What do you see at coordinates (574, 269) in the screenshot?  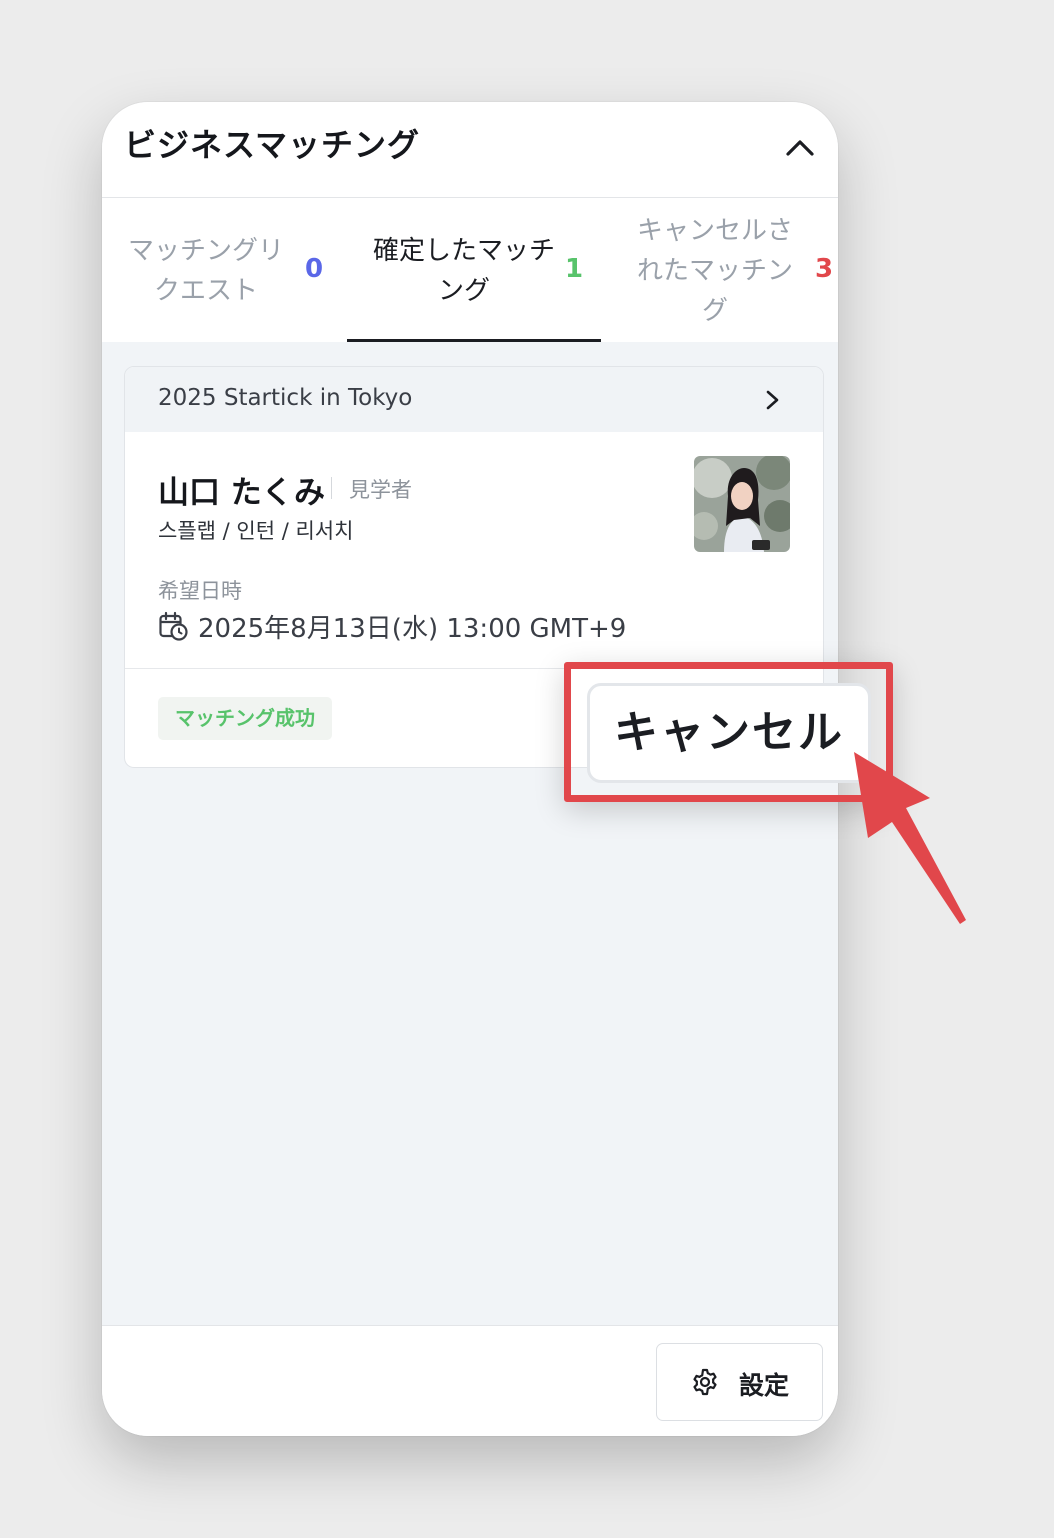 I see `tab-count: 1` at bounding box center [574, 269].